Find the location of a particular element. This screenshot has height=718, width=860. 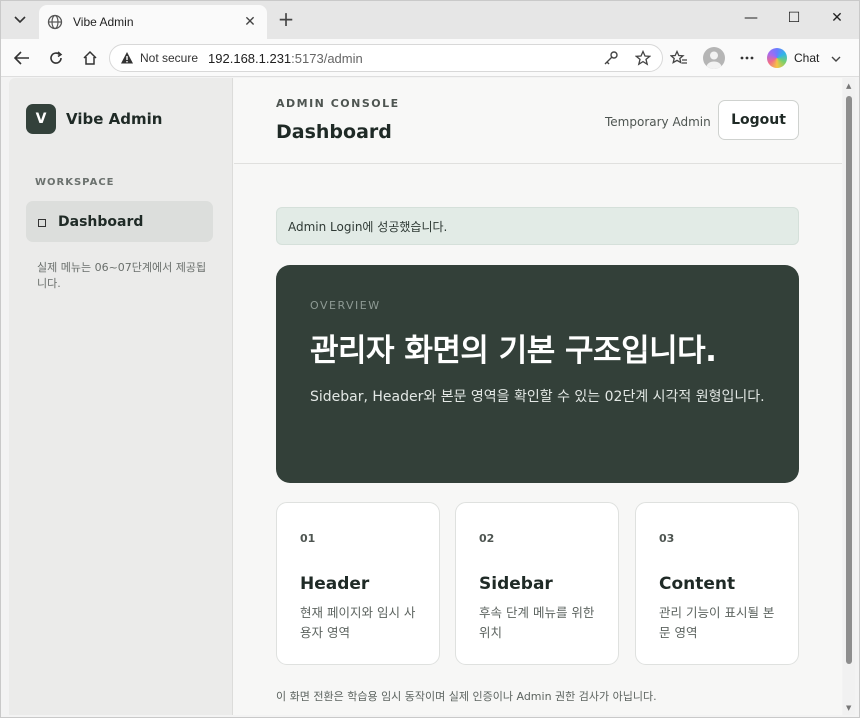

not-secure-label: Not secure is located at coordinates (169, 58).